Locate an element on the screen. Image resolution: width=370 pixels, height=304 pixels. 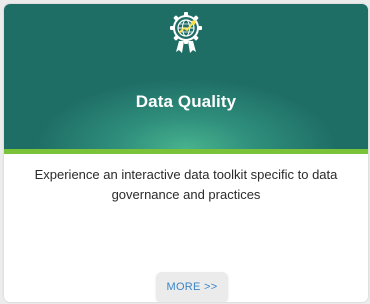
more-button: MORE >> is located at coordinates (192, 287).